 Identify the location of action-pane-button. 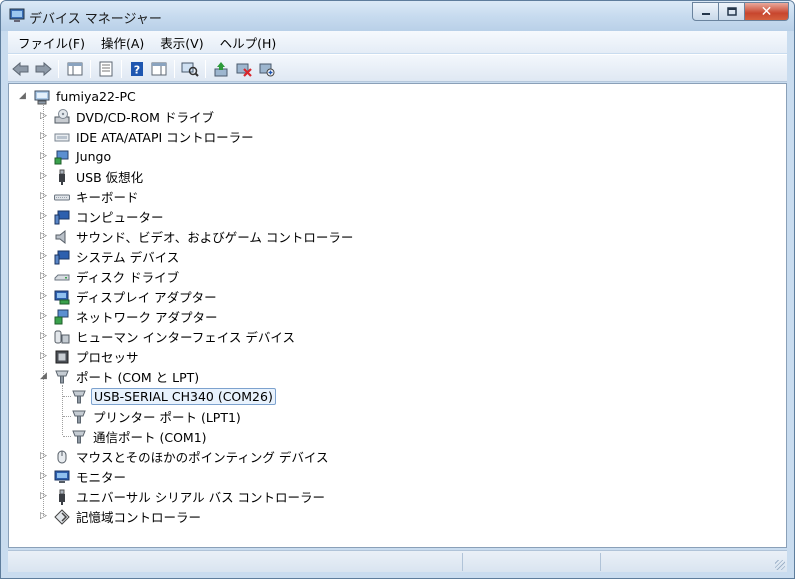
(159, 69).